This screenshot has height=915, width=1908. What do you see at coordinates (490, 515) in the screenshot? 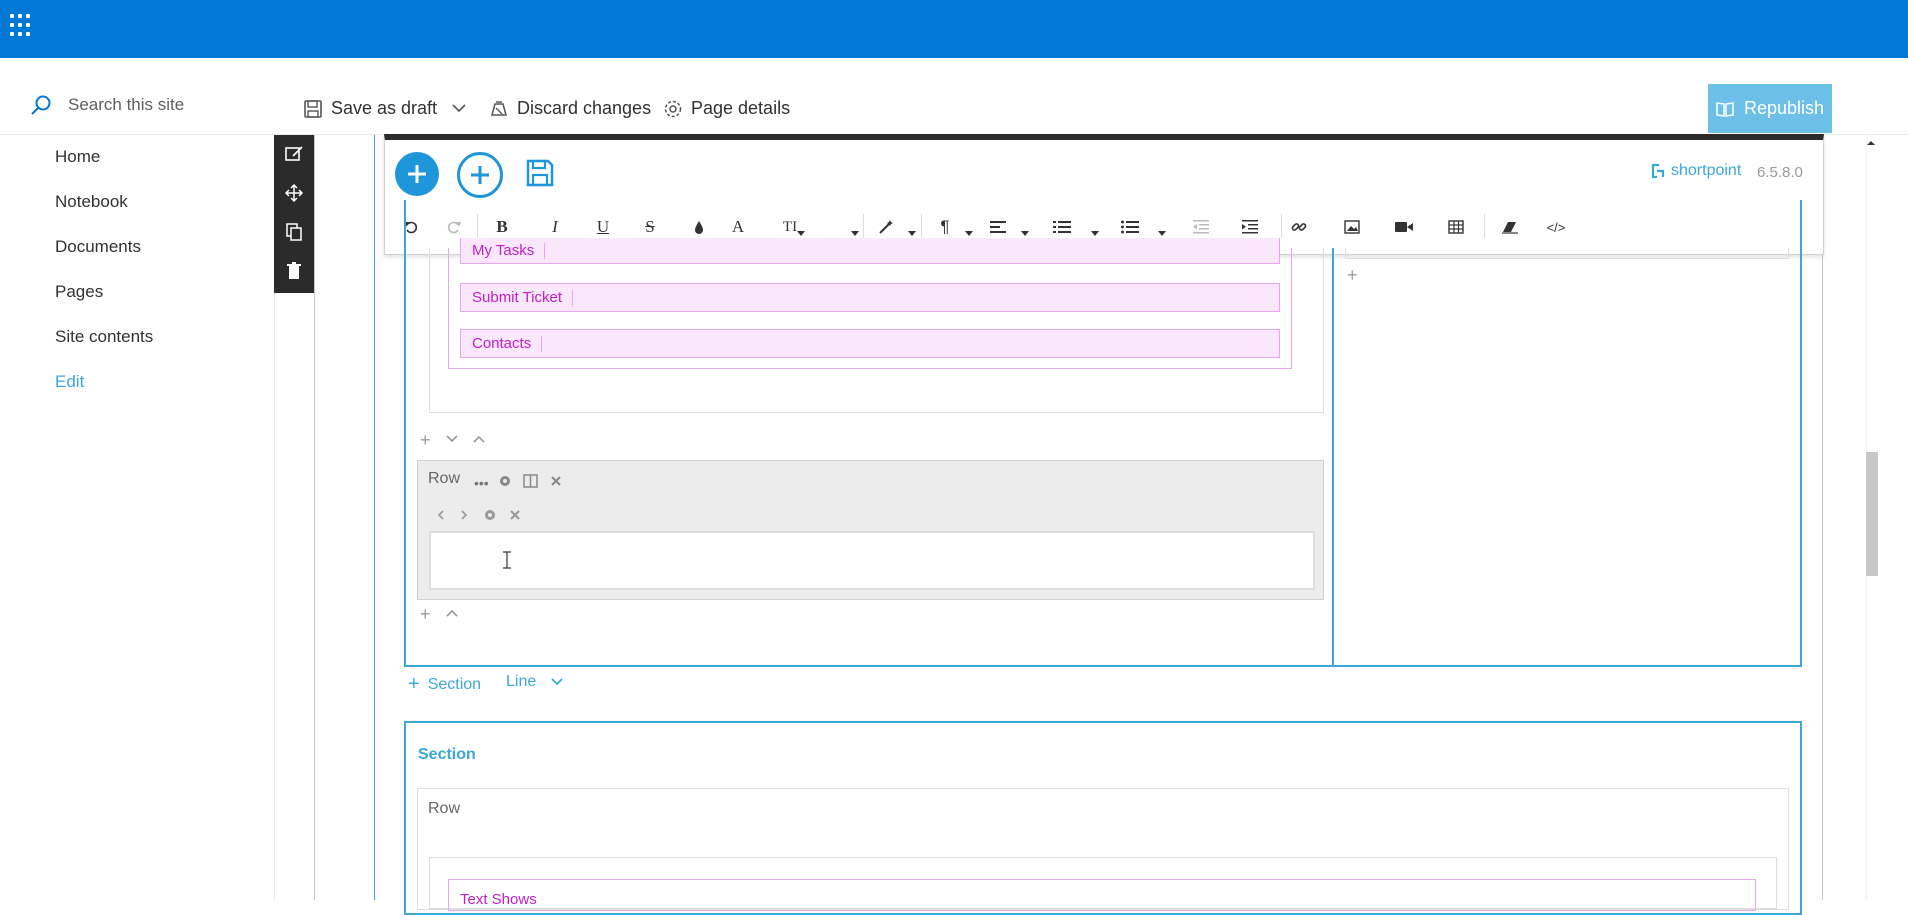
I see `col-settings-gear-icon` at bounding box center [490, 515].